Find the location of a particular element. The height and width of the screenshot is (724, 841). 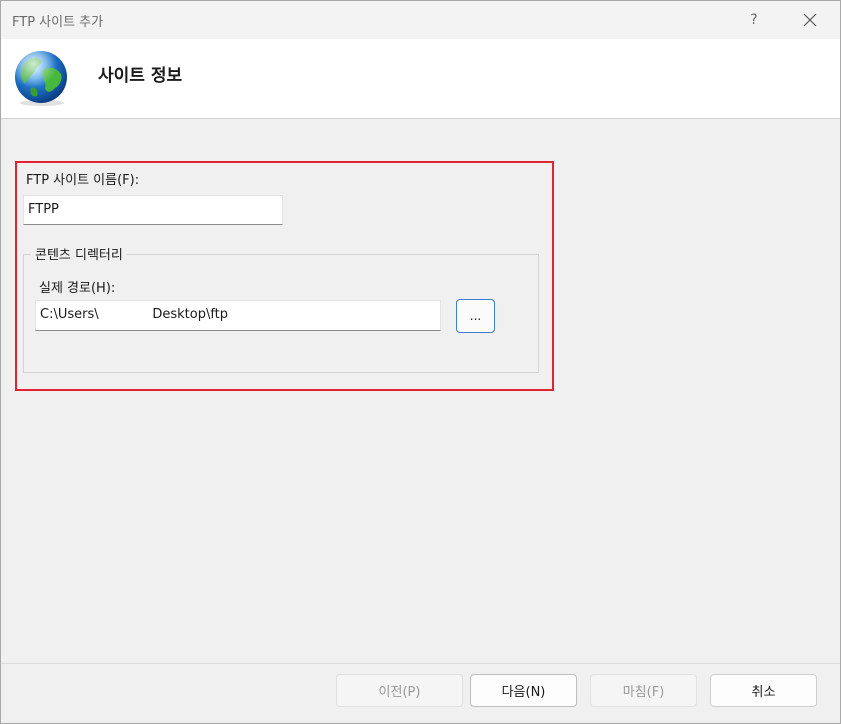

footer-divider is located at coordinates (420, 663).